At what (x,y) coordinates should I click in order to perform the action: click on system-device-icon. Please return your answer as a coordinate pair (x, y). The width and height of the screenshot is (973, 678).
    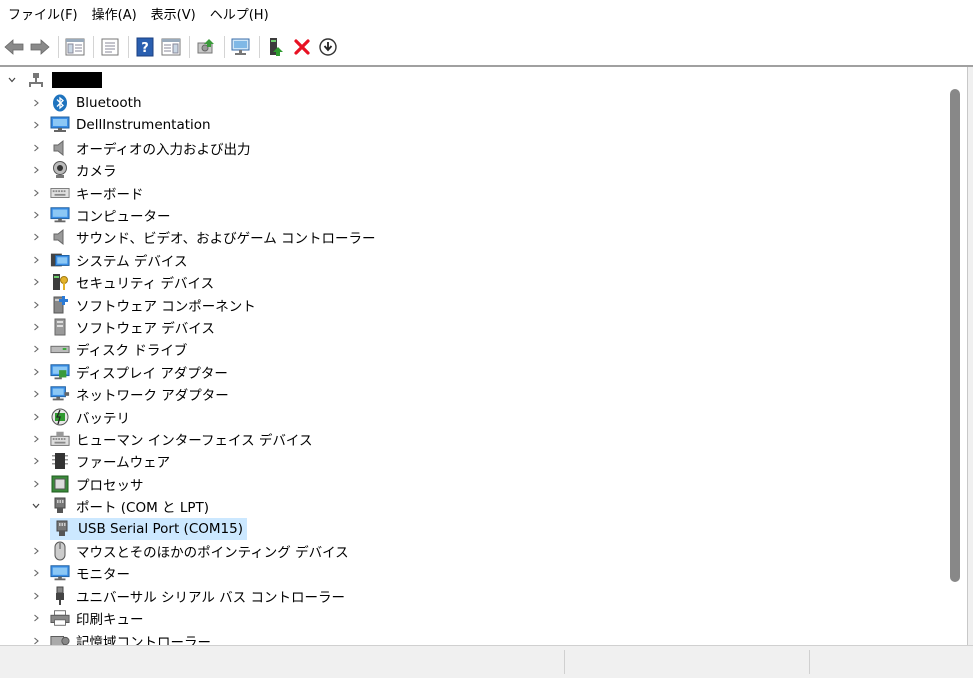
    Looking at the image, I should click on (60, 260).